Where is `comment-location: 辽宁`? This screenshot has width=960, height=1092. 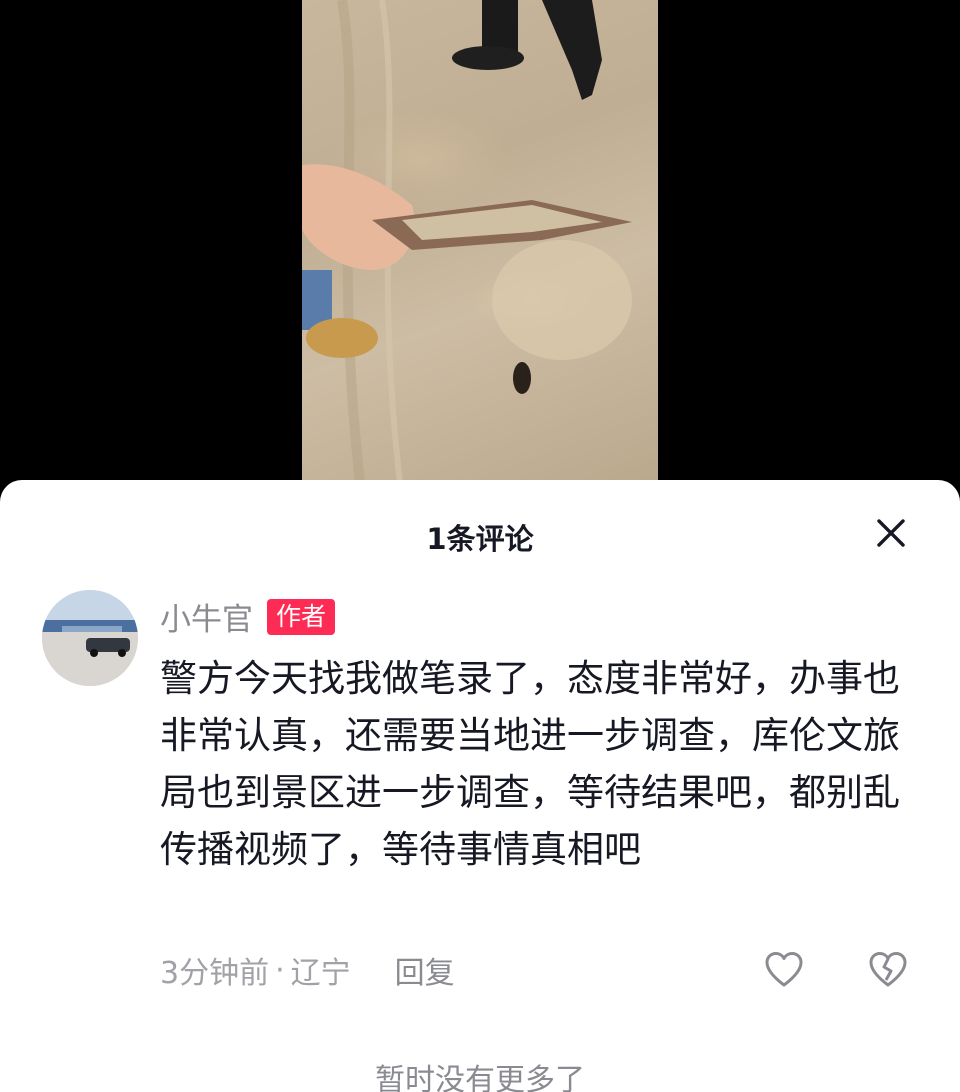 comment-location: 辽宁 is located at coordinates (320, 973).